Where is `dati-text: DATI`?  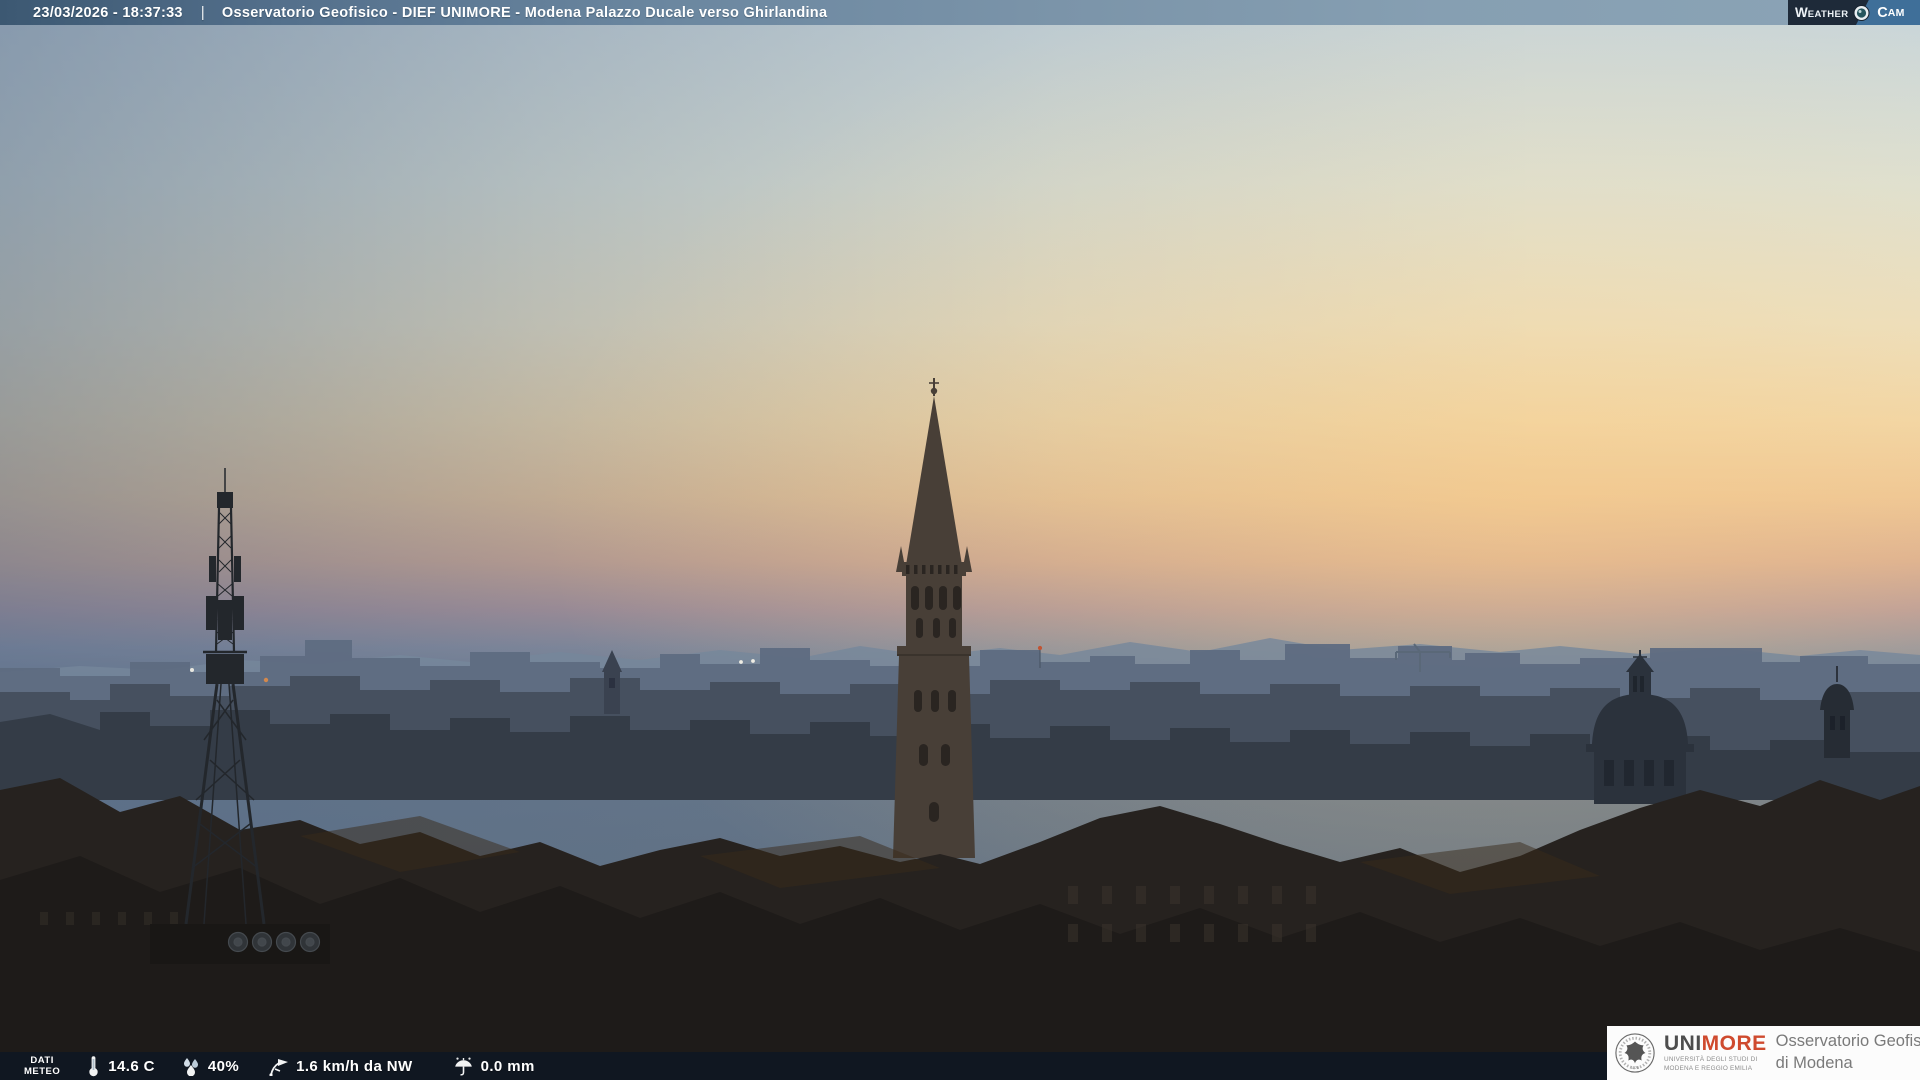
dati-text: DATI is located at coordinates (42, 1060).